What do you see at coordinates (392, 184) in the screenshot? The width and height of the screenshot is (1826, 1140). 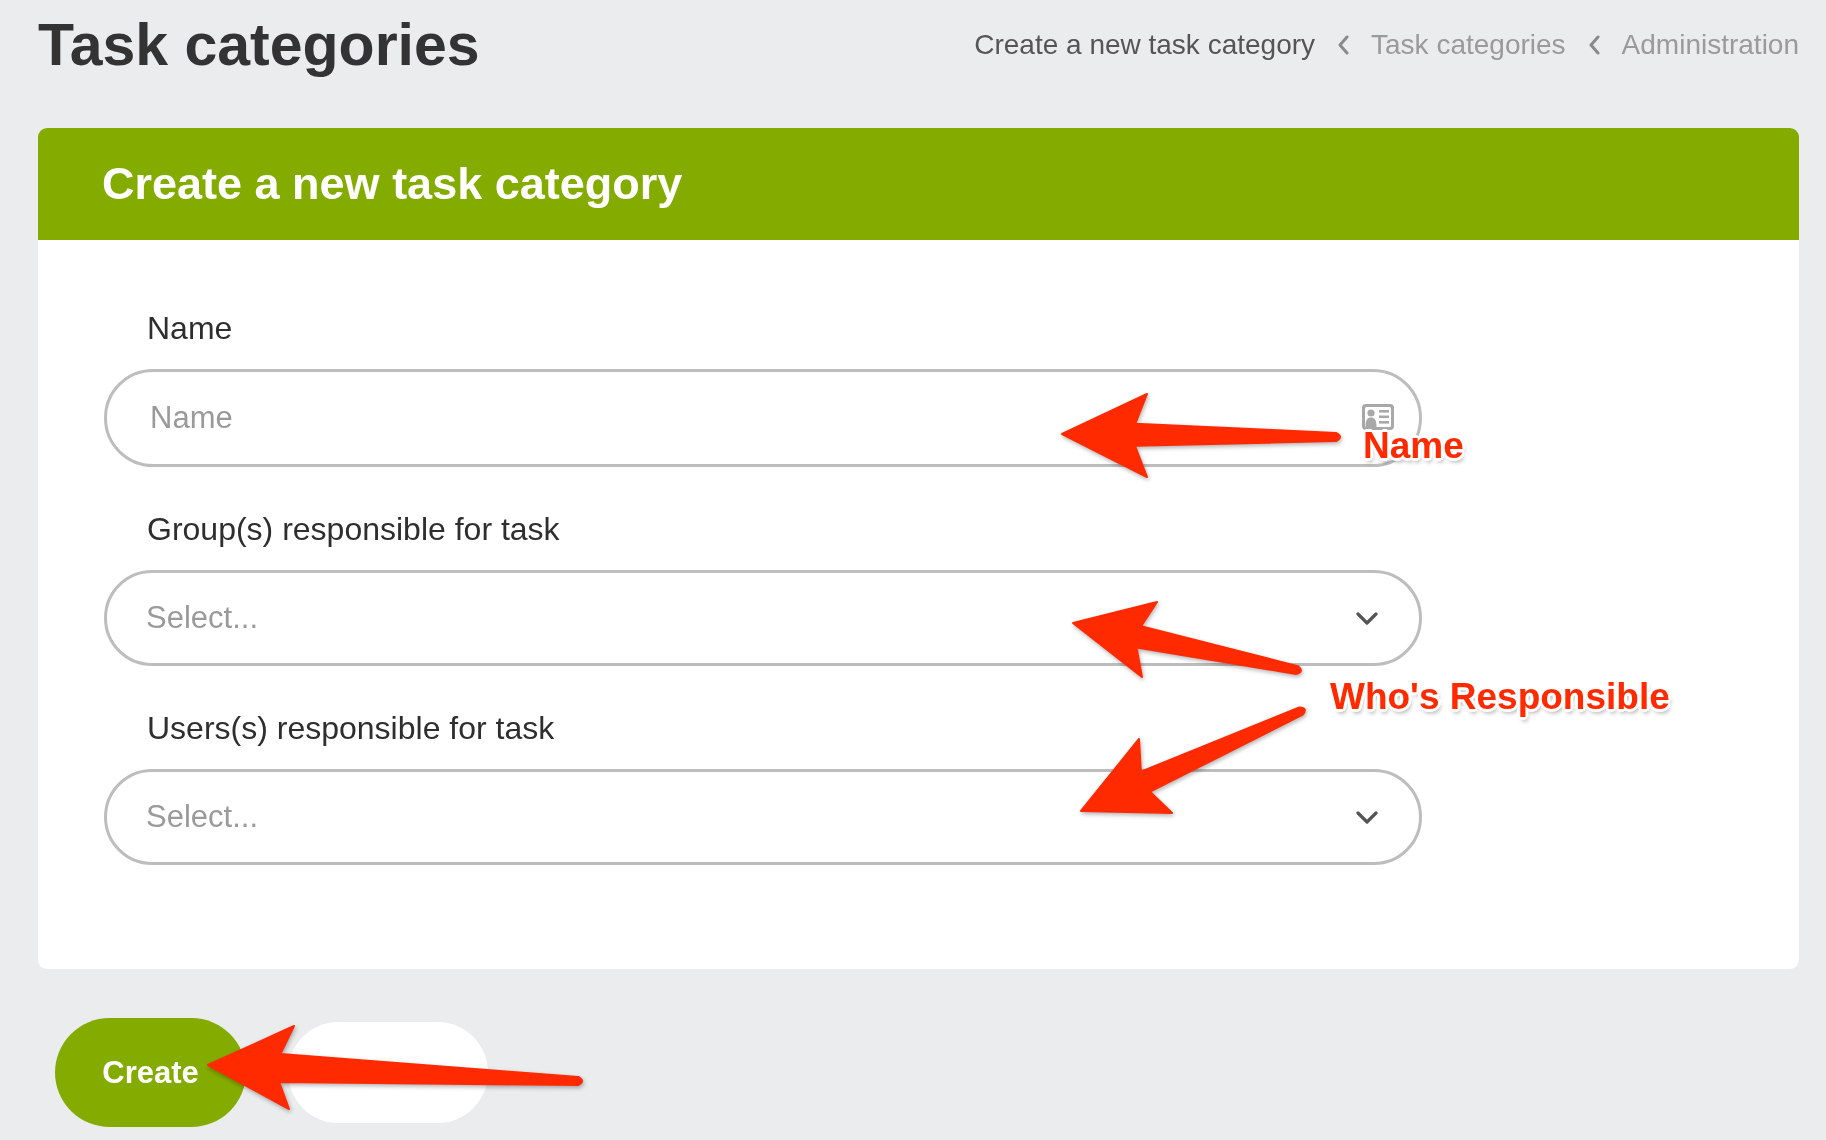 I see `form-title: Create a new task category` at bounding box center [392, 184].